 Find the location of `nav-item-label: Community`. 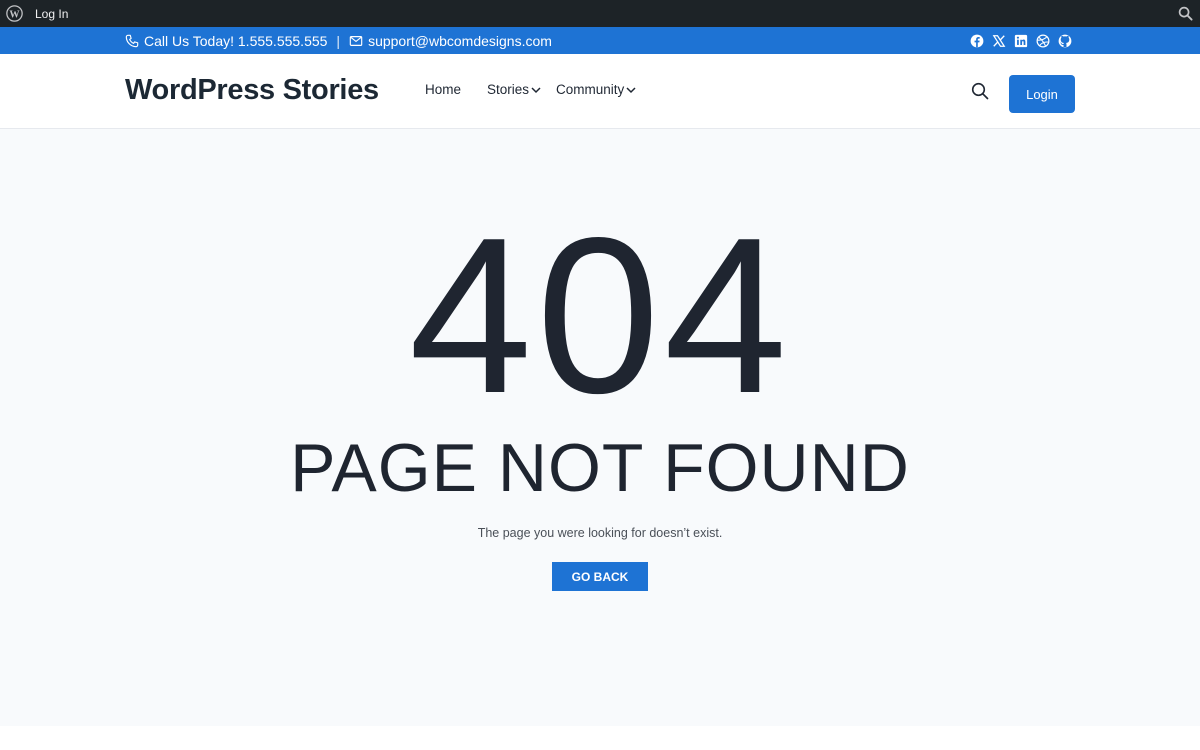

nav-item-label: Community is located at coordinates (590, 89).